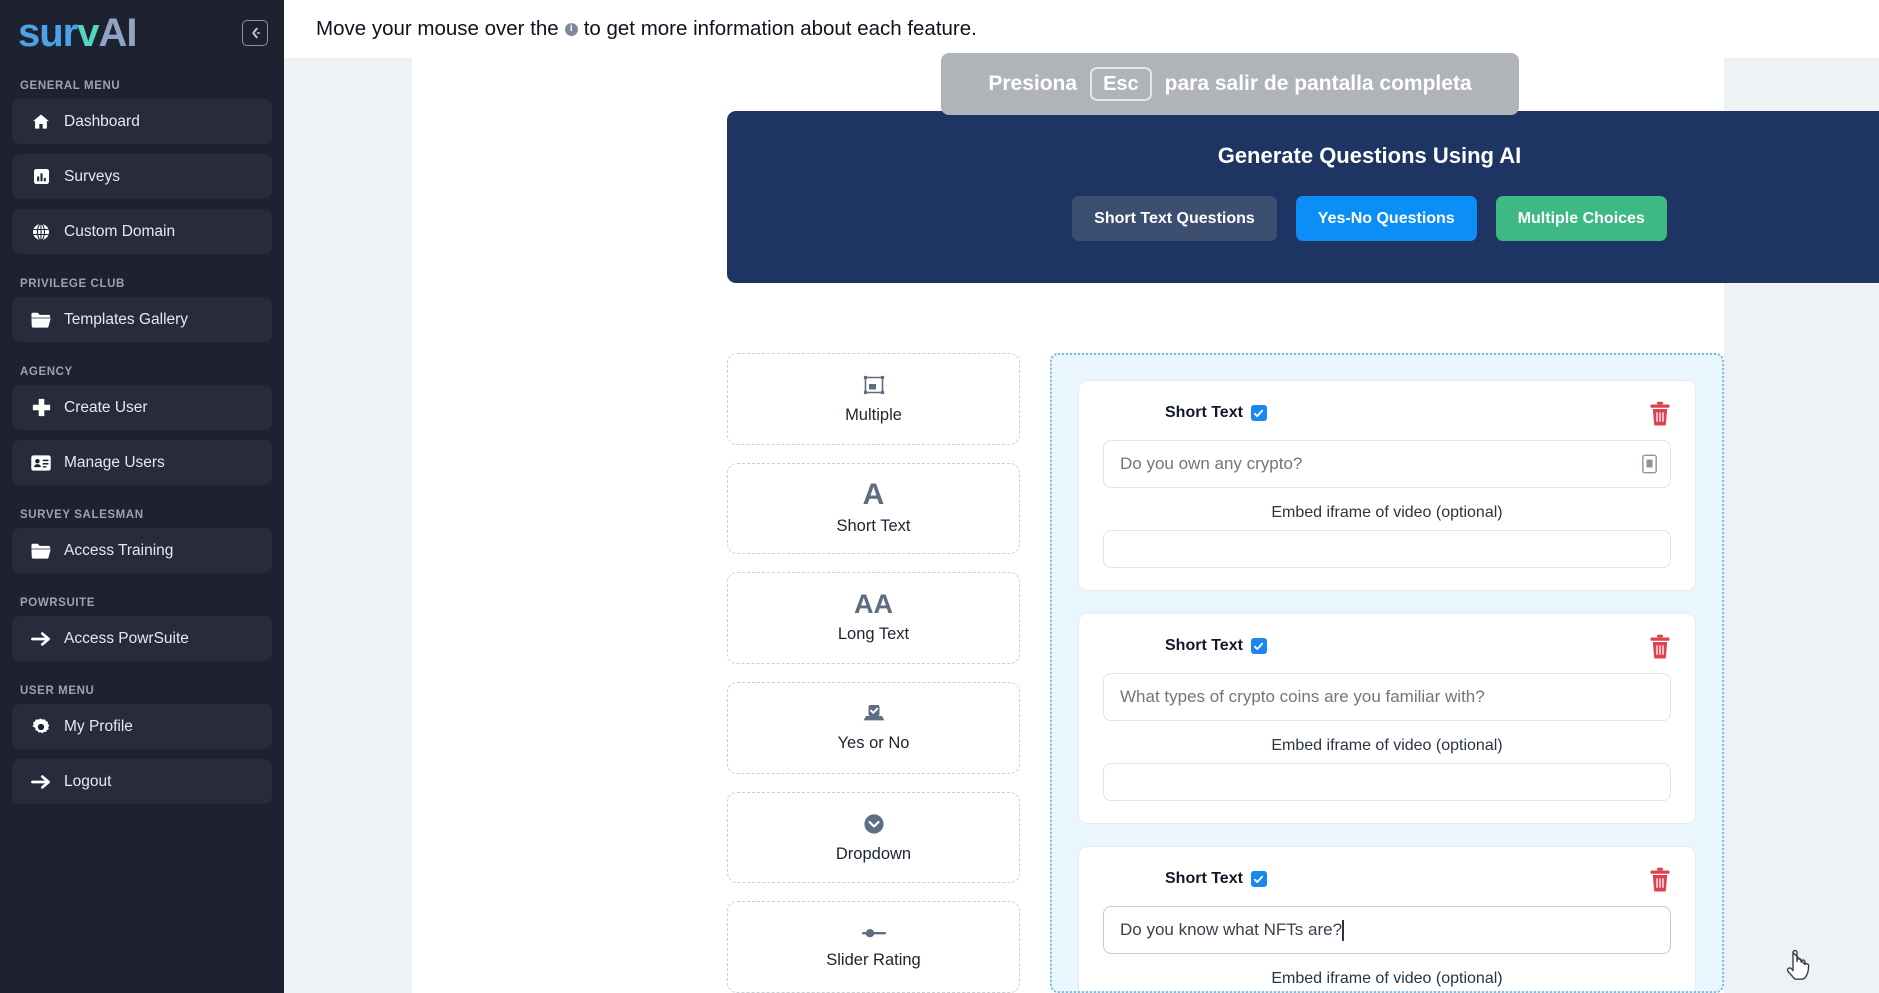 This screenshot has width=1879, height=993. Describe the element at coordinates (873, 728) in the screenshot. I see `palette-item-yes-or-no: Yes or No` at that location.